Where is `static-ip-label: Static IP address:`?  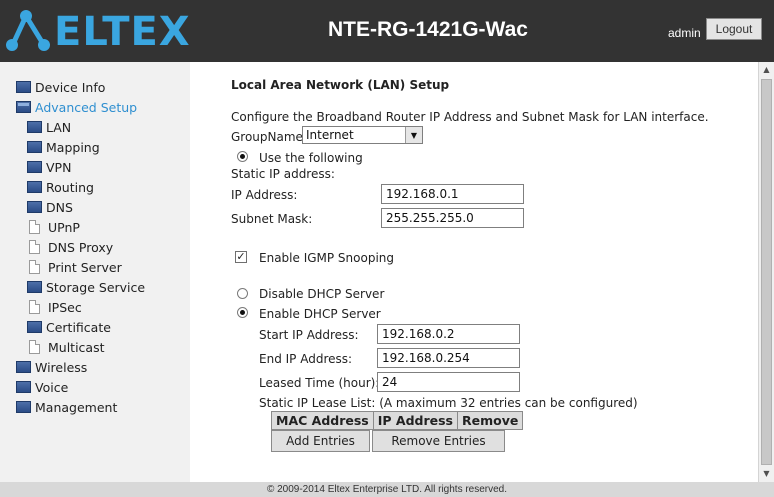 static-ip-label: Static IP address: is located at coordinates (283, 174).